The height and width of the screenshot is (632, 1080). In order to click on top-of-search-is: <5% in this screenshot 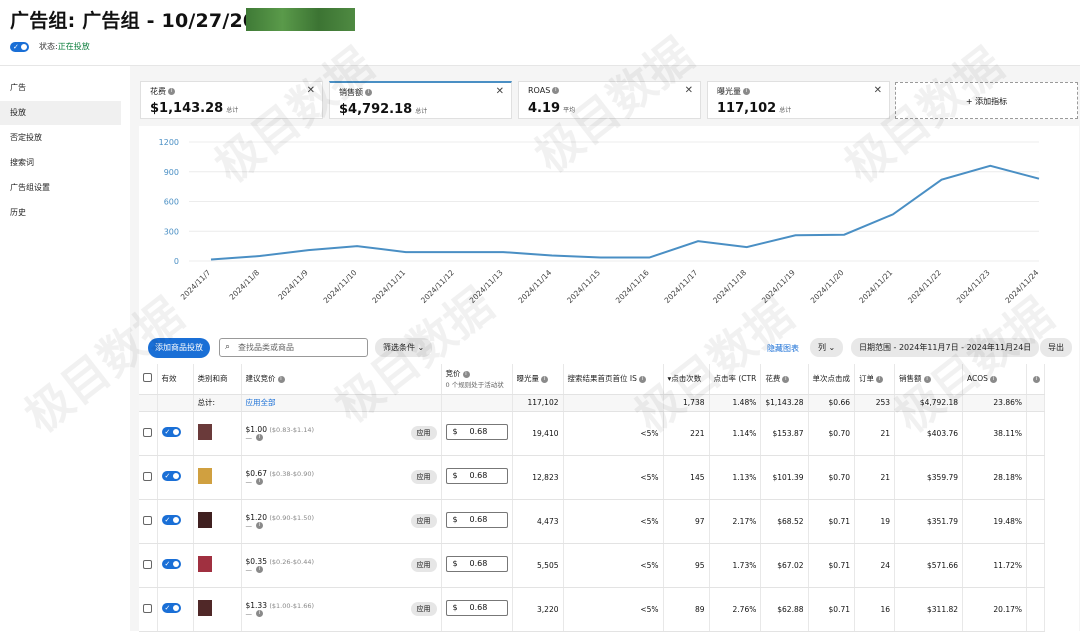, I will do `click(613, 565)`.